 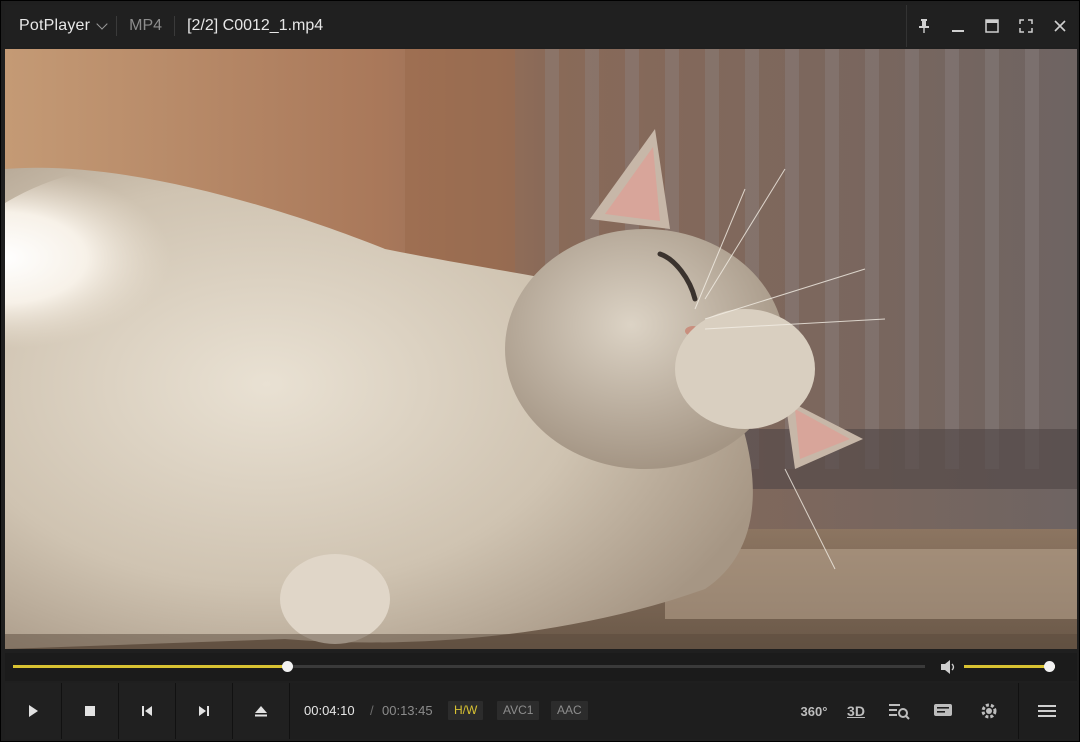 What do you see at coordinates (466, 710) in the screenshot?
I see `hw-decoder-badge: H/W` at bounding box center [466, 710].